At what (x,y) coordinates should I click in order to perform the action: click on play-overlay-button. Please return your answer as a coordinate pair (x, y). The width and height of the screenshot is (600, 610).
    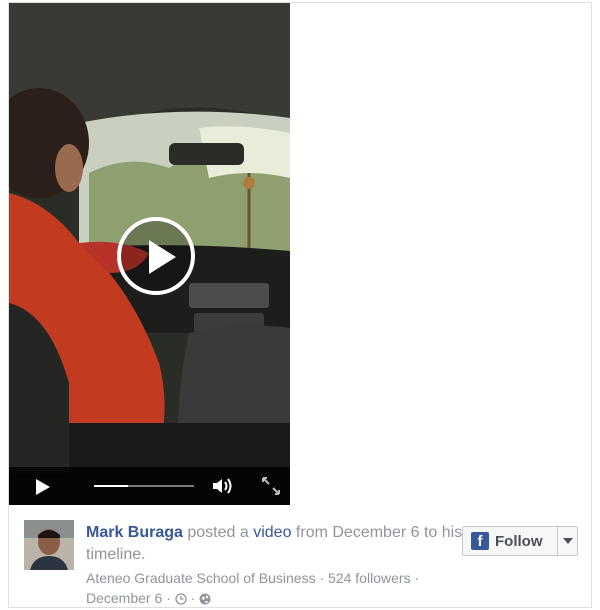
    Looking at the image, I should click on (156, 256).